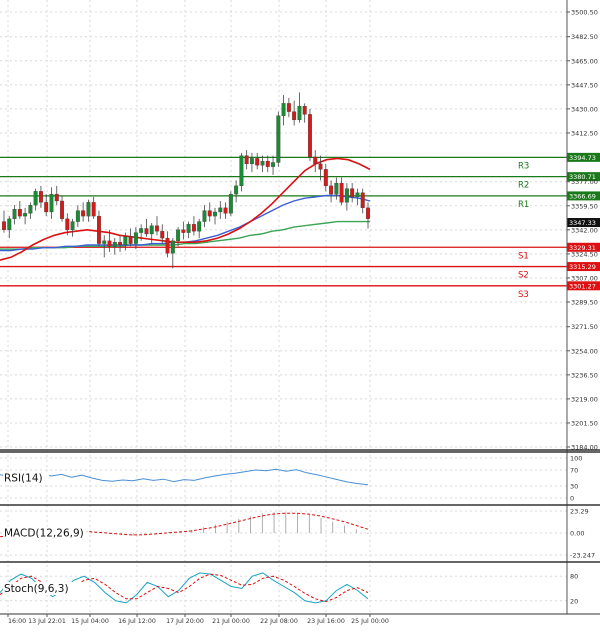 The image size is (600, 632). What do you see at coordinates (584, 327) in the screenshot?
I see `y-tick-label: 3271.50` at bounding box center [584, 327].